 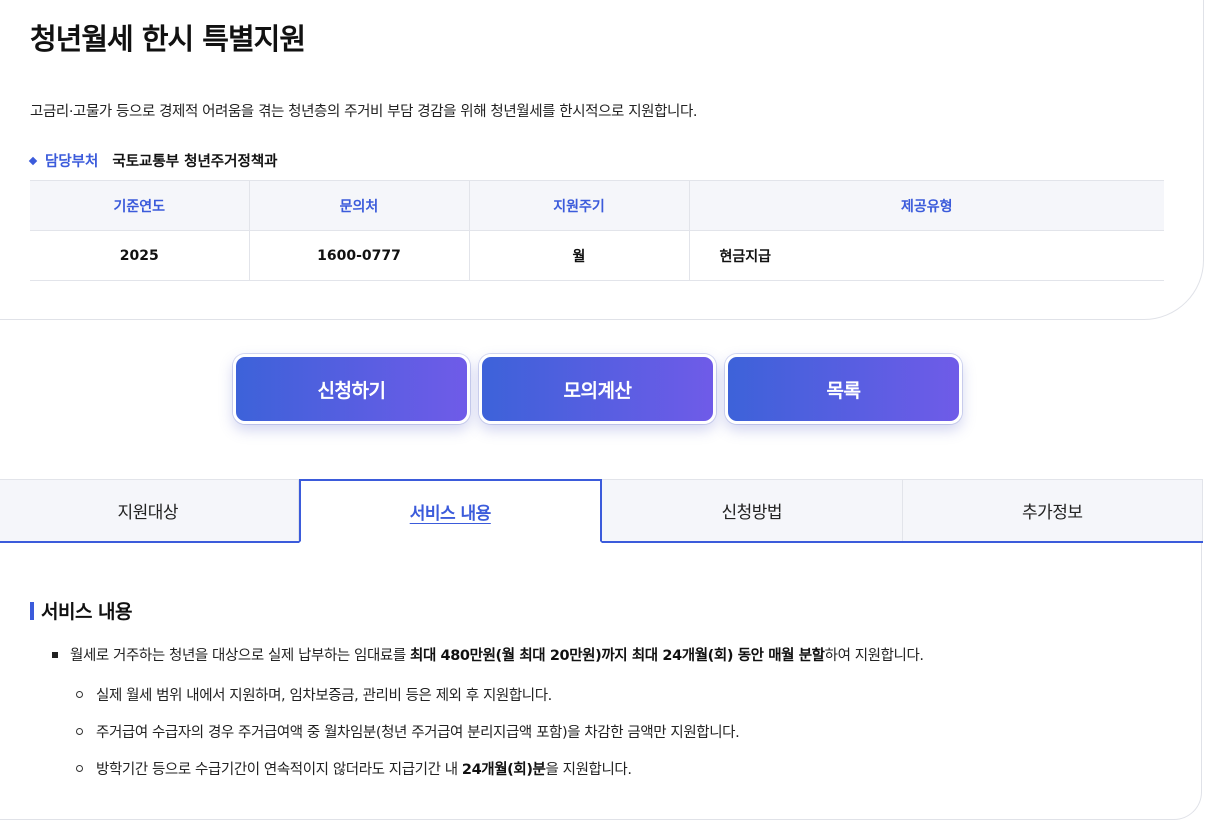 I want to click on section-title: 서비스 내용, so click(x=81, y=610).